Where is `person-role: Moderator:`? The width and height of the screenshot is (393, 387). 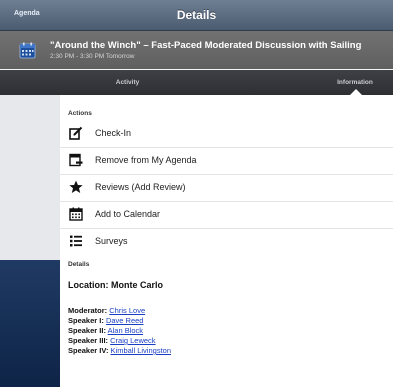
person-role: Moderator: is located at coordinates (88, 310).